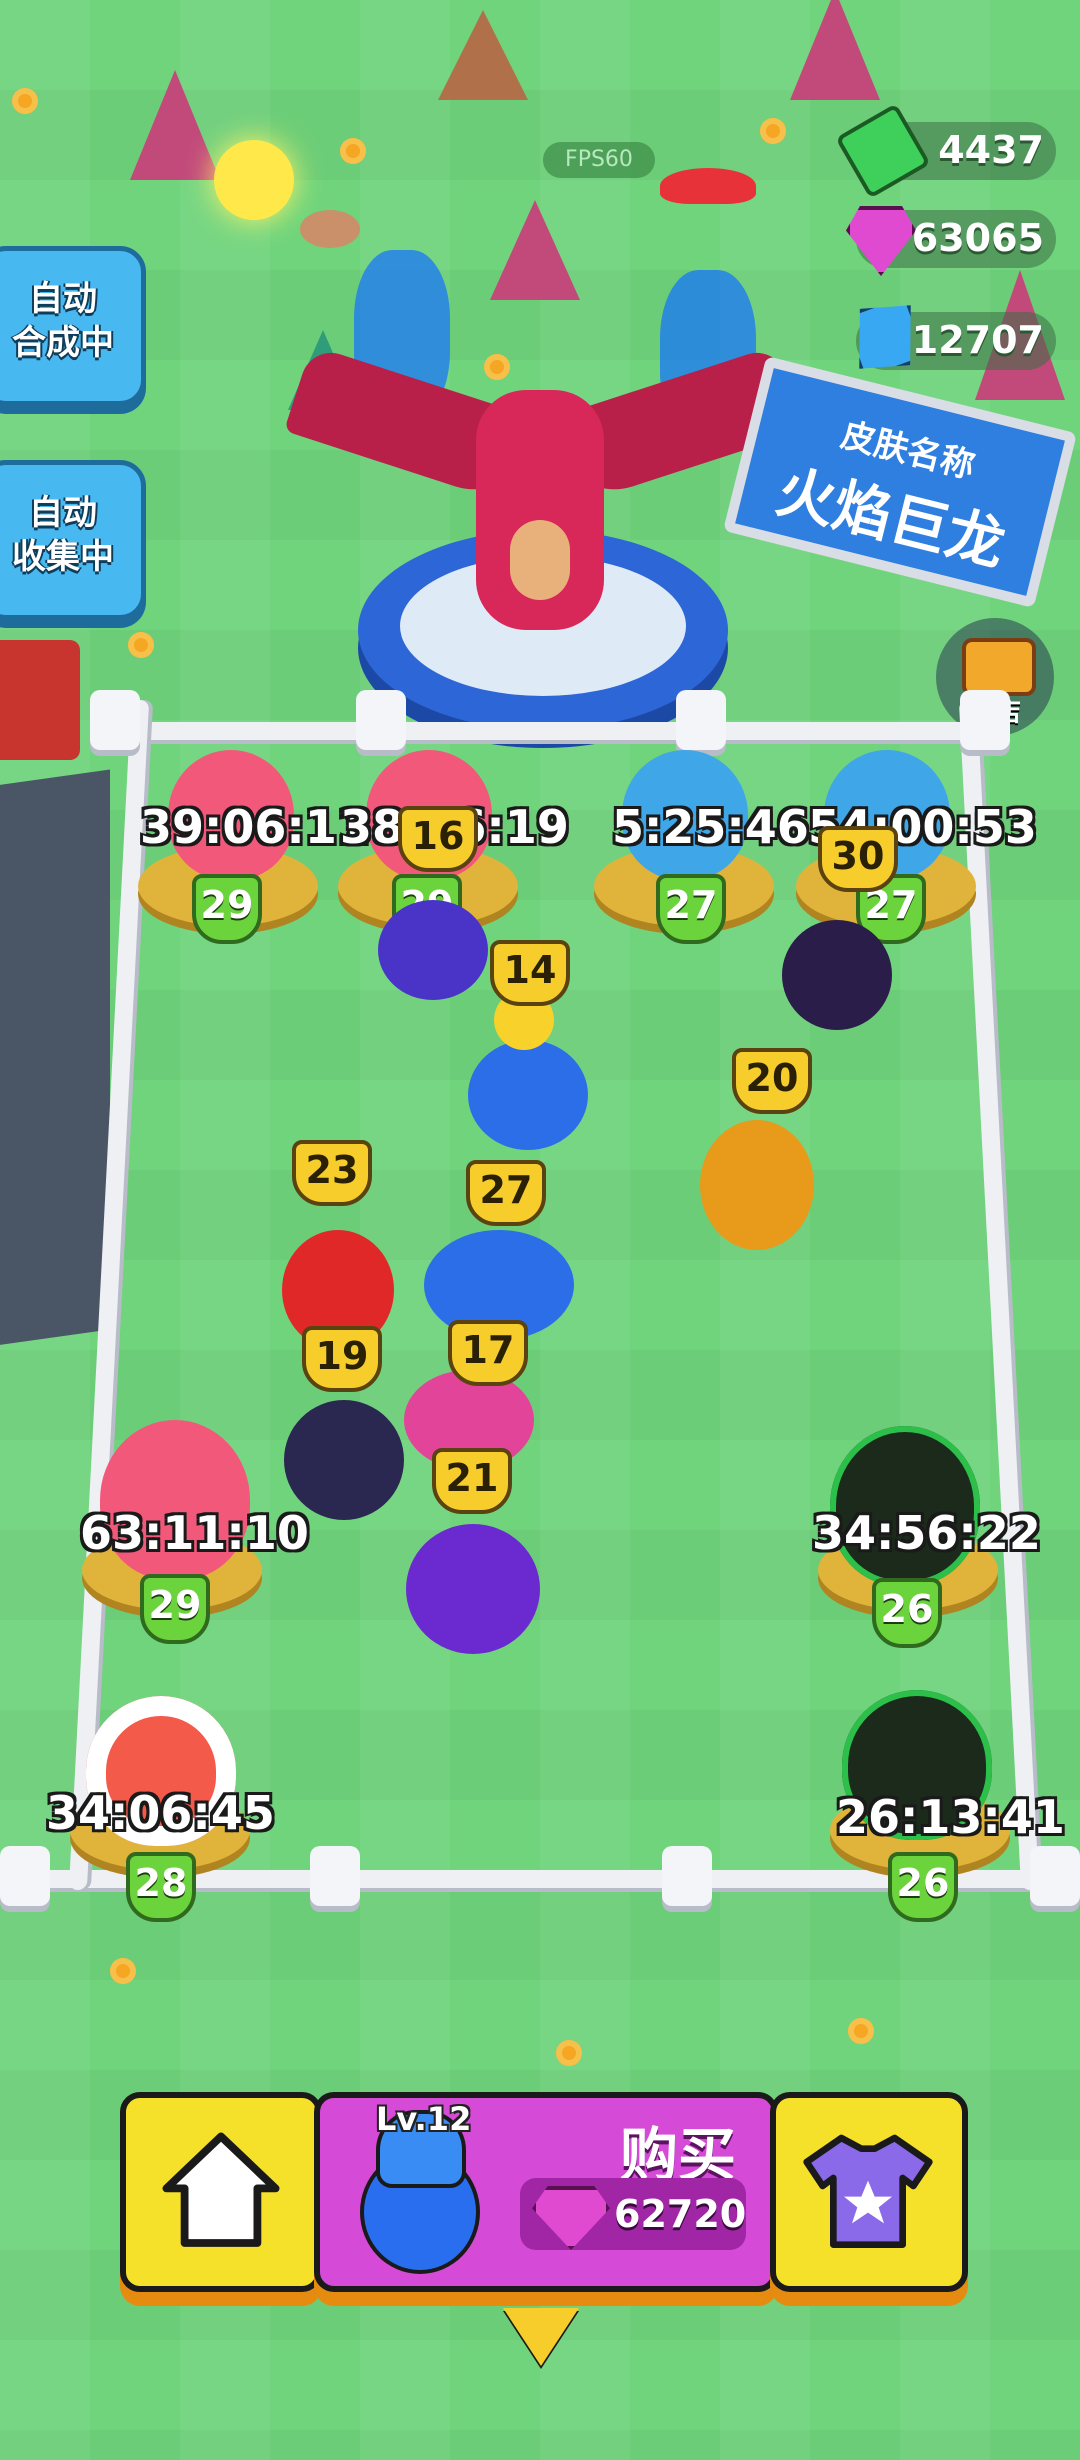 This screenshot has width=1080, height=2460. What do you see at coordinates (680, 2214) in the screenshot?
I see `buy-price: 62720` at bounding box center [680, 2214].